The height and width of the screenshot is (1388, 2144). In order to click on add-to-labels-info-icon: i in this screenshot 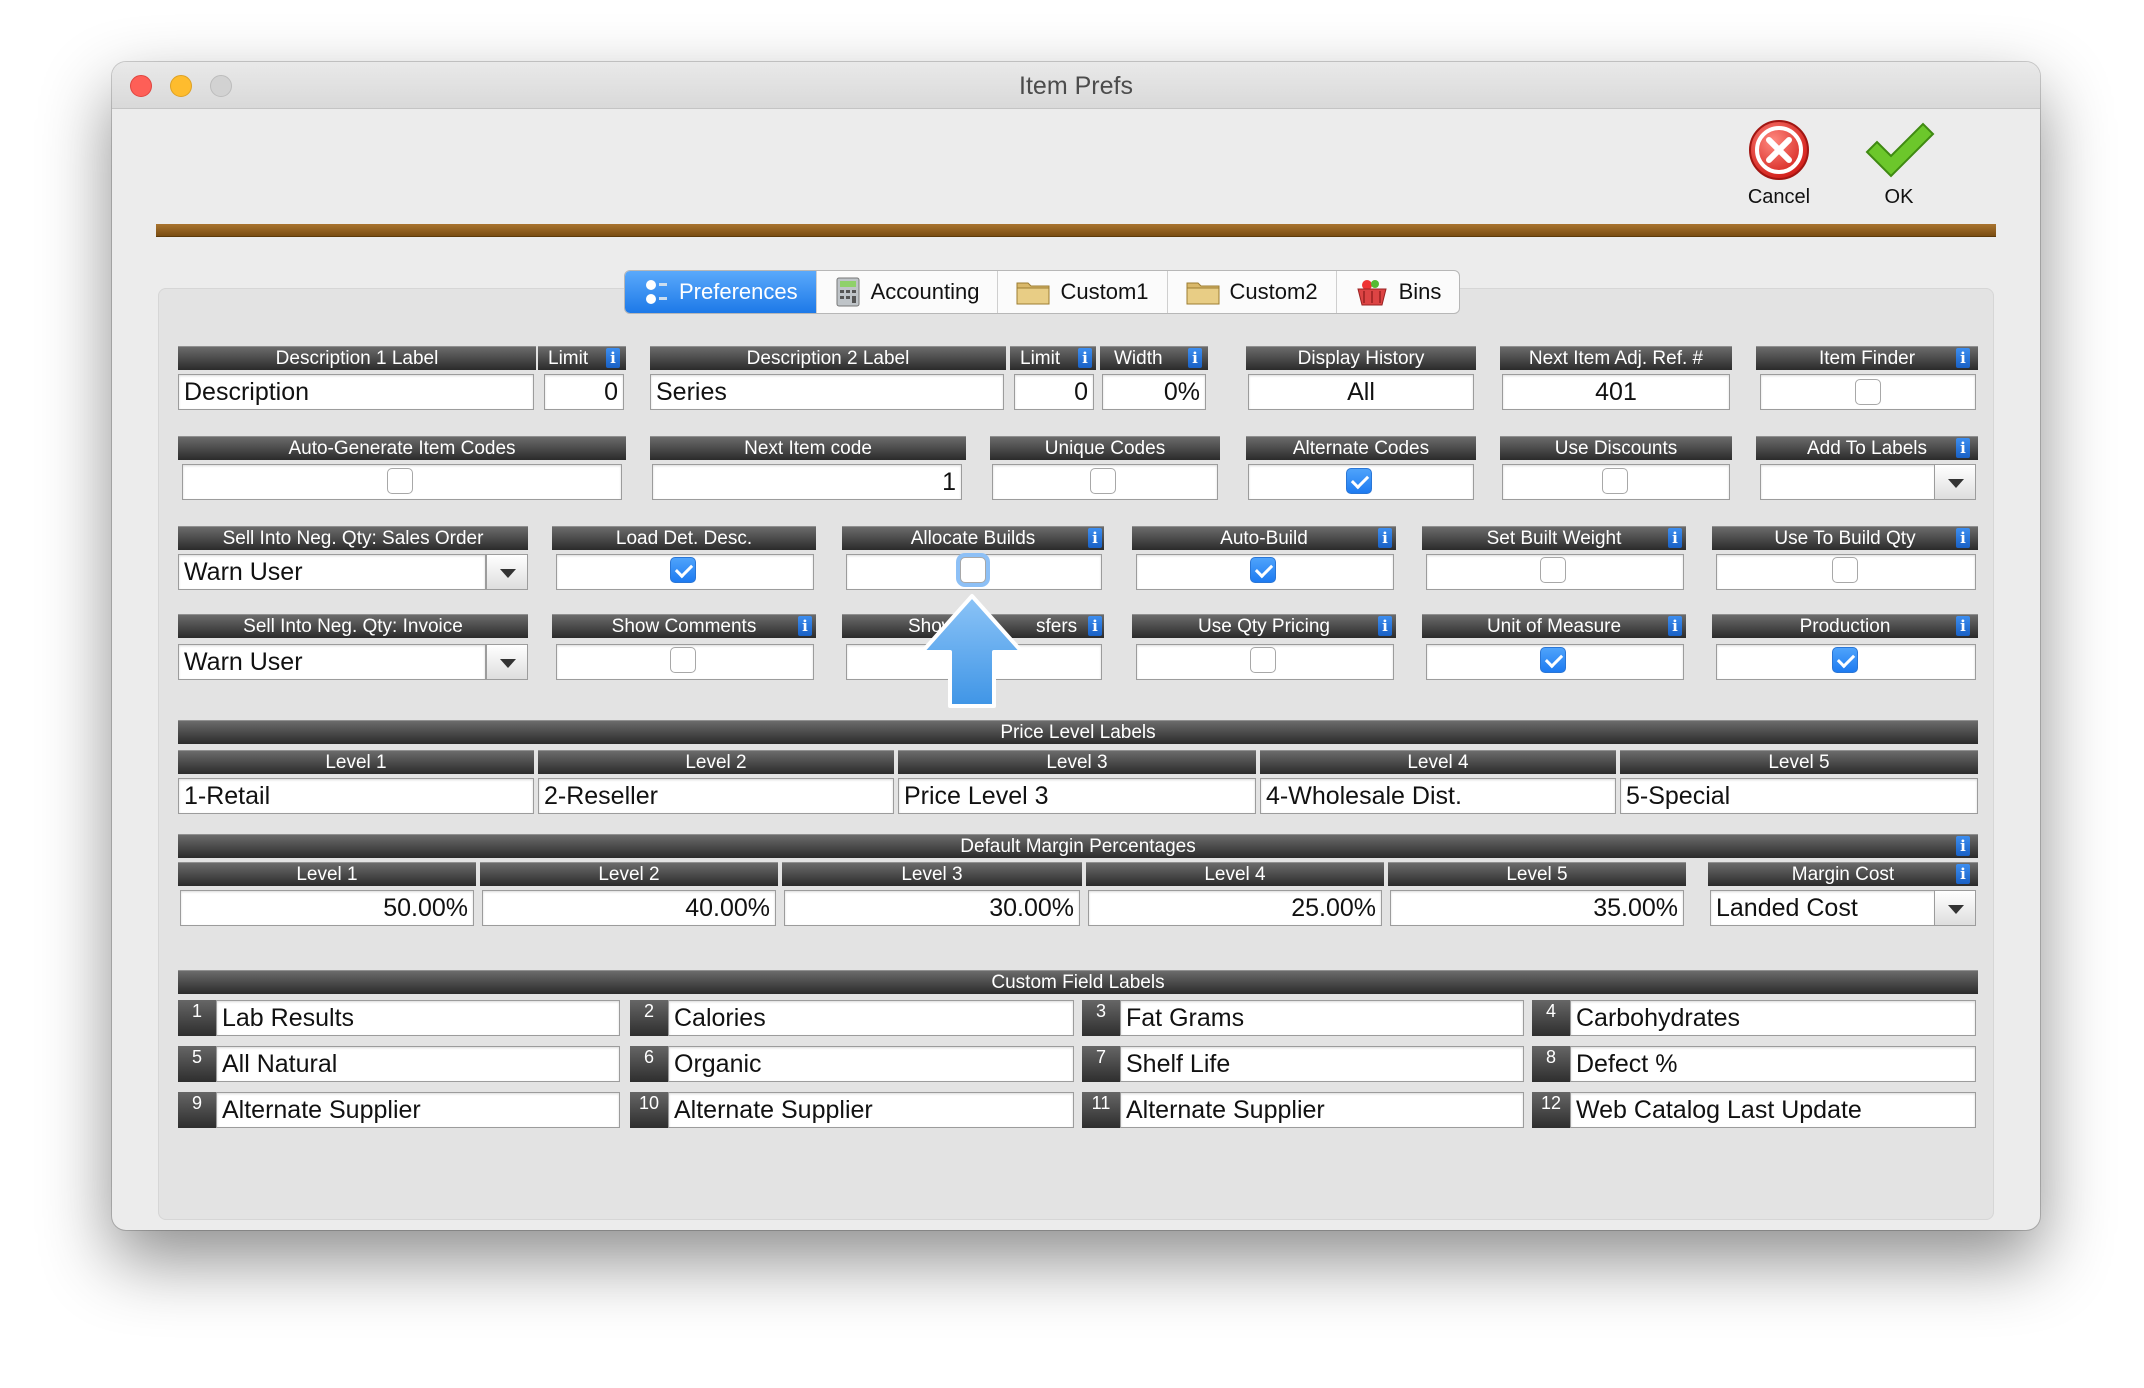, I will do `click(1963, 448)`.